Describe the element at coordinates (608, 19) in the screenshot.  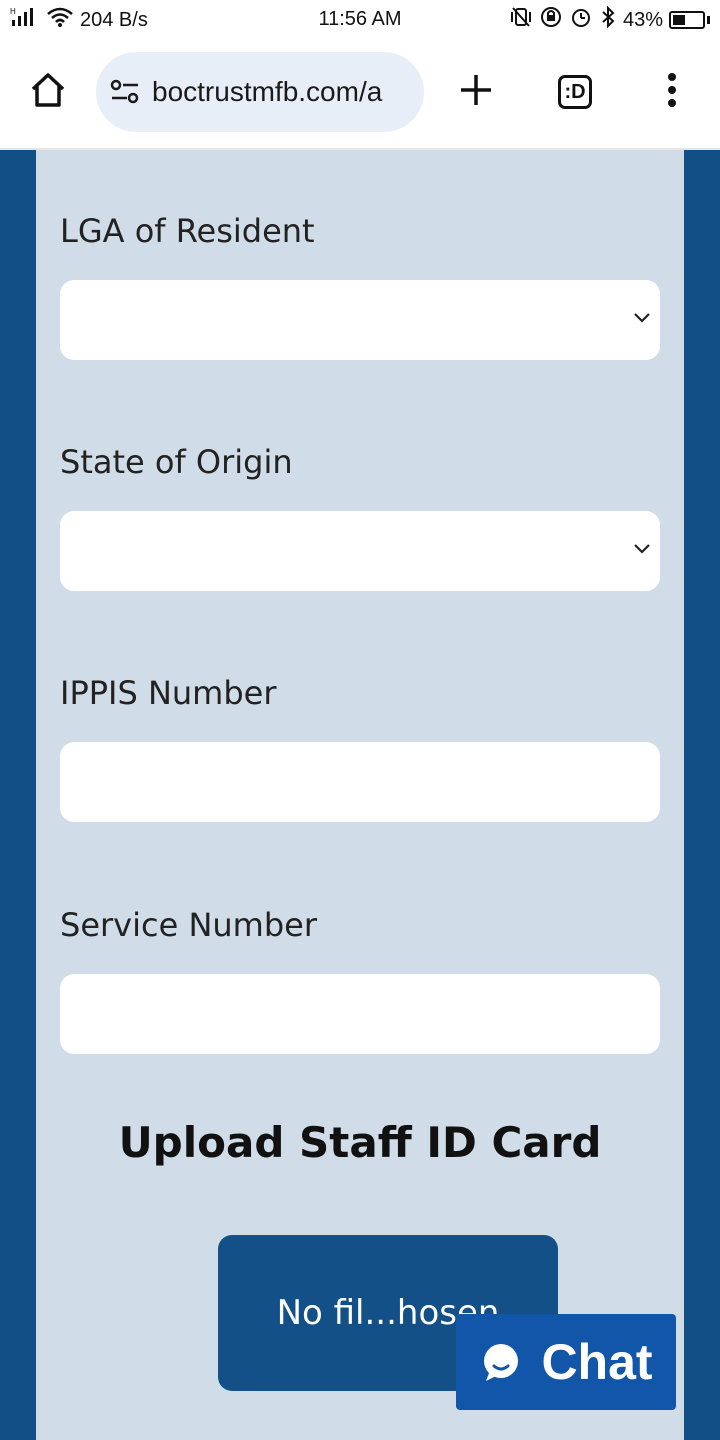
I see `bluetooth-icon` at that location.